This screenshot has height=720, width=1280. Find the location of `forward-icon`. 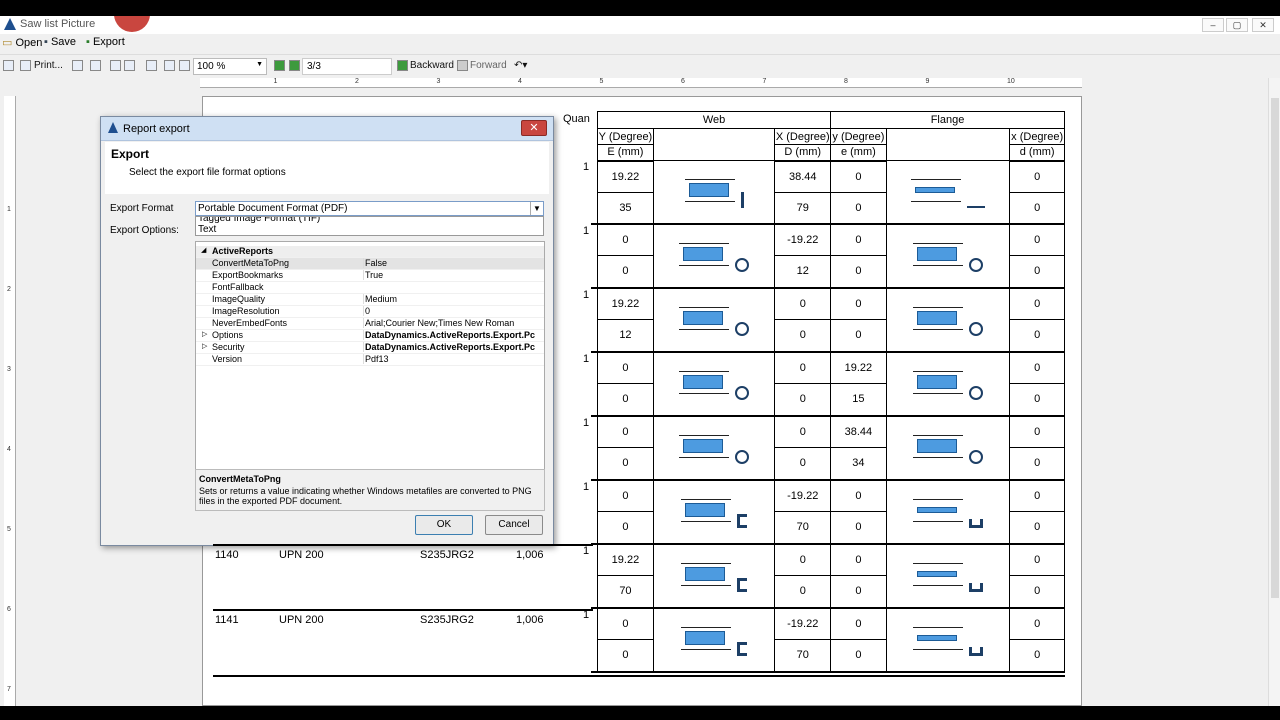

forward-icon is located at coordinates (462, 65).